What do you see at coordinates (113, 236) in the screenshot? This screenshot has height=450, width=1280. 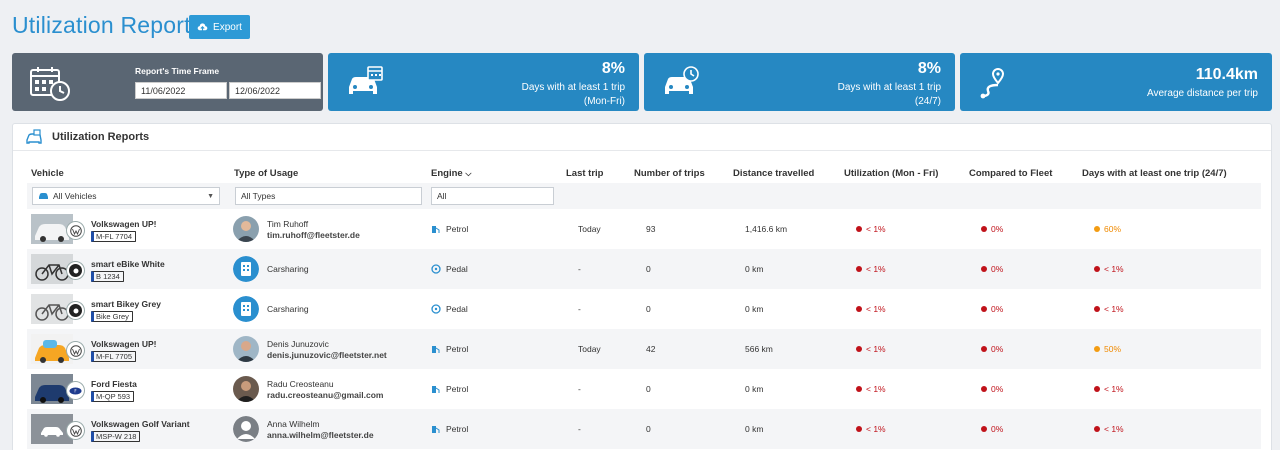 I see `license-plate: M-FL 7704` at bounding box center [113, 236].